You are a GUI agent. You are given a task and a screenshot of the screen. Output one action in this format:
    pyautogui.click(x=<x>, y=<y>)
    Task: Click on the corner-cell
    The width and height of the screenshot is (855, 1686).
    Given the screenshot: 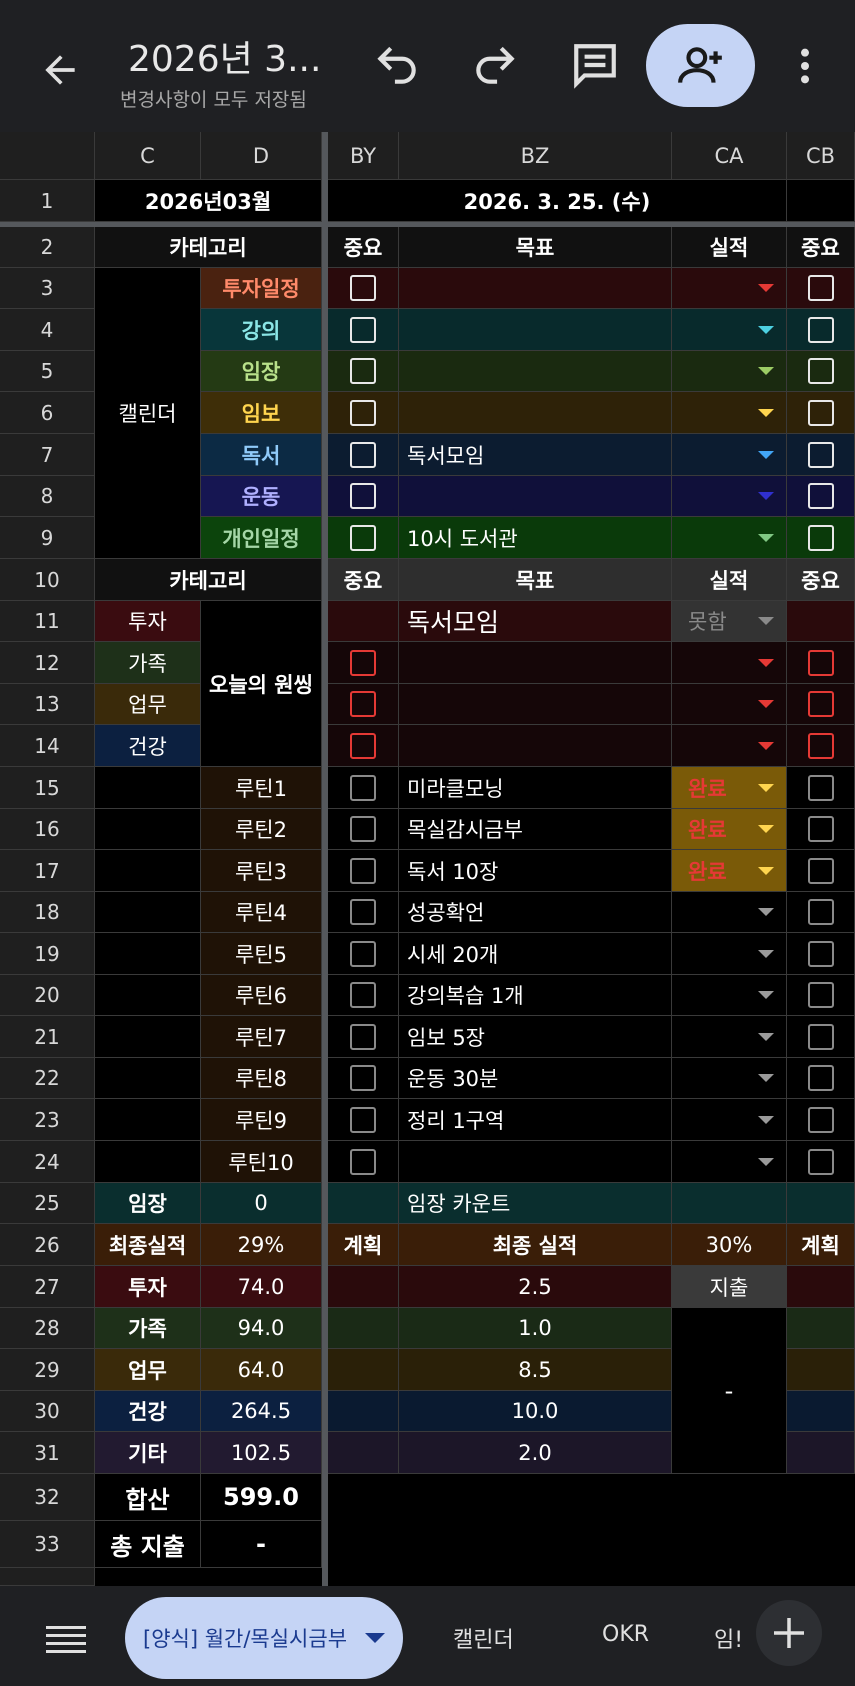 What is the action you would take?
    pyautogui.click(x=47, y=156)
    